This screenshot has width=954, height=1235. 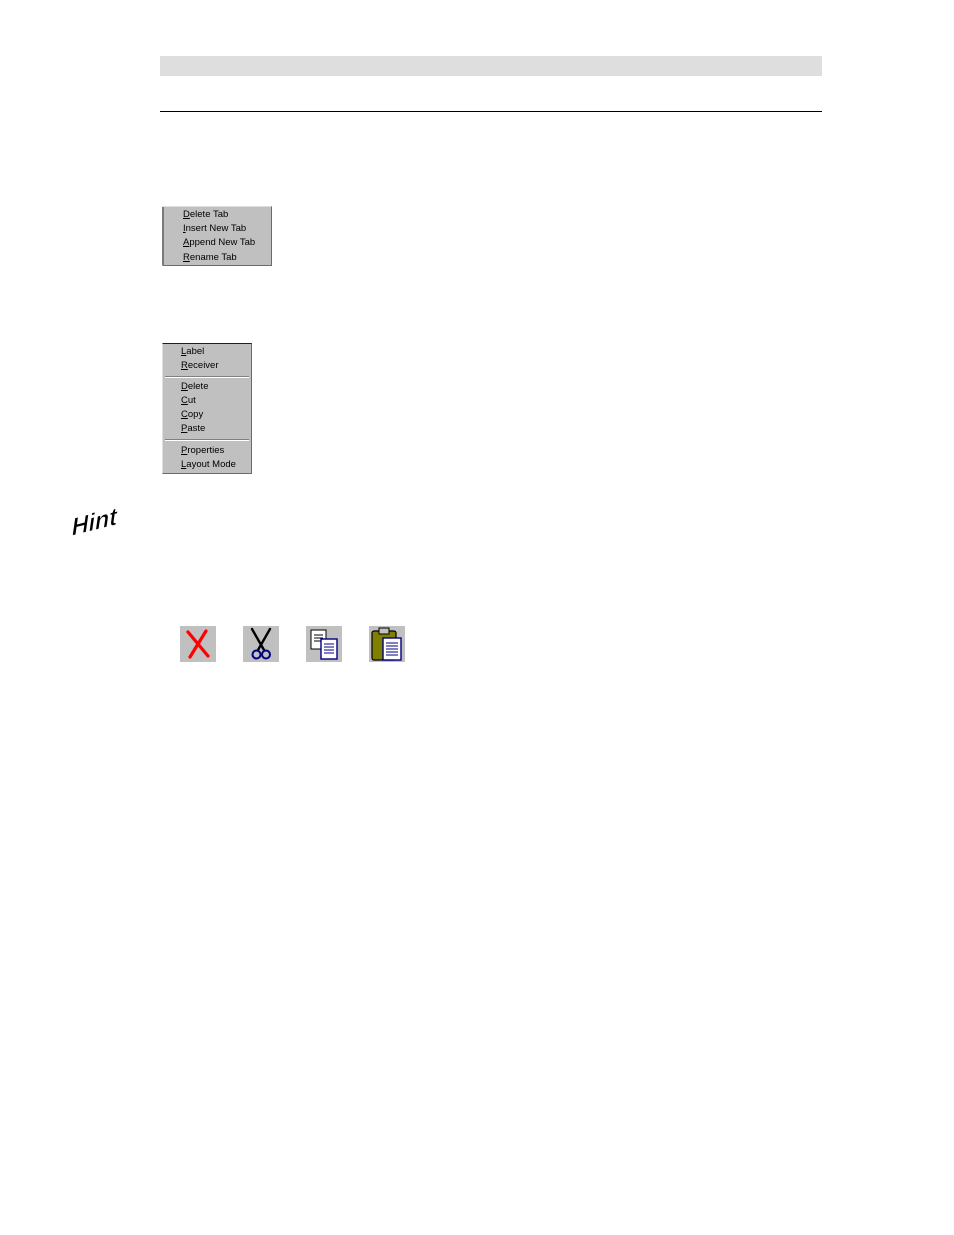 I want to click on menu-item-layout-mode: Layout Mode, so click(x=208, y=465).